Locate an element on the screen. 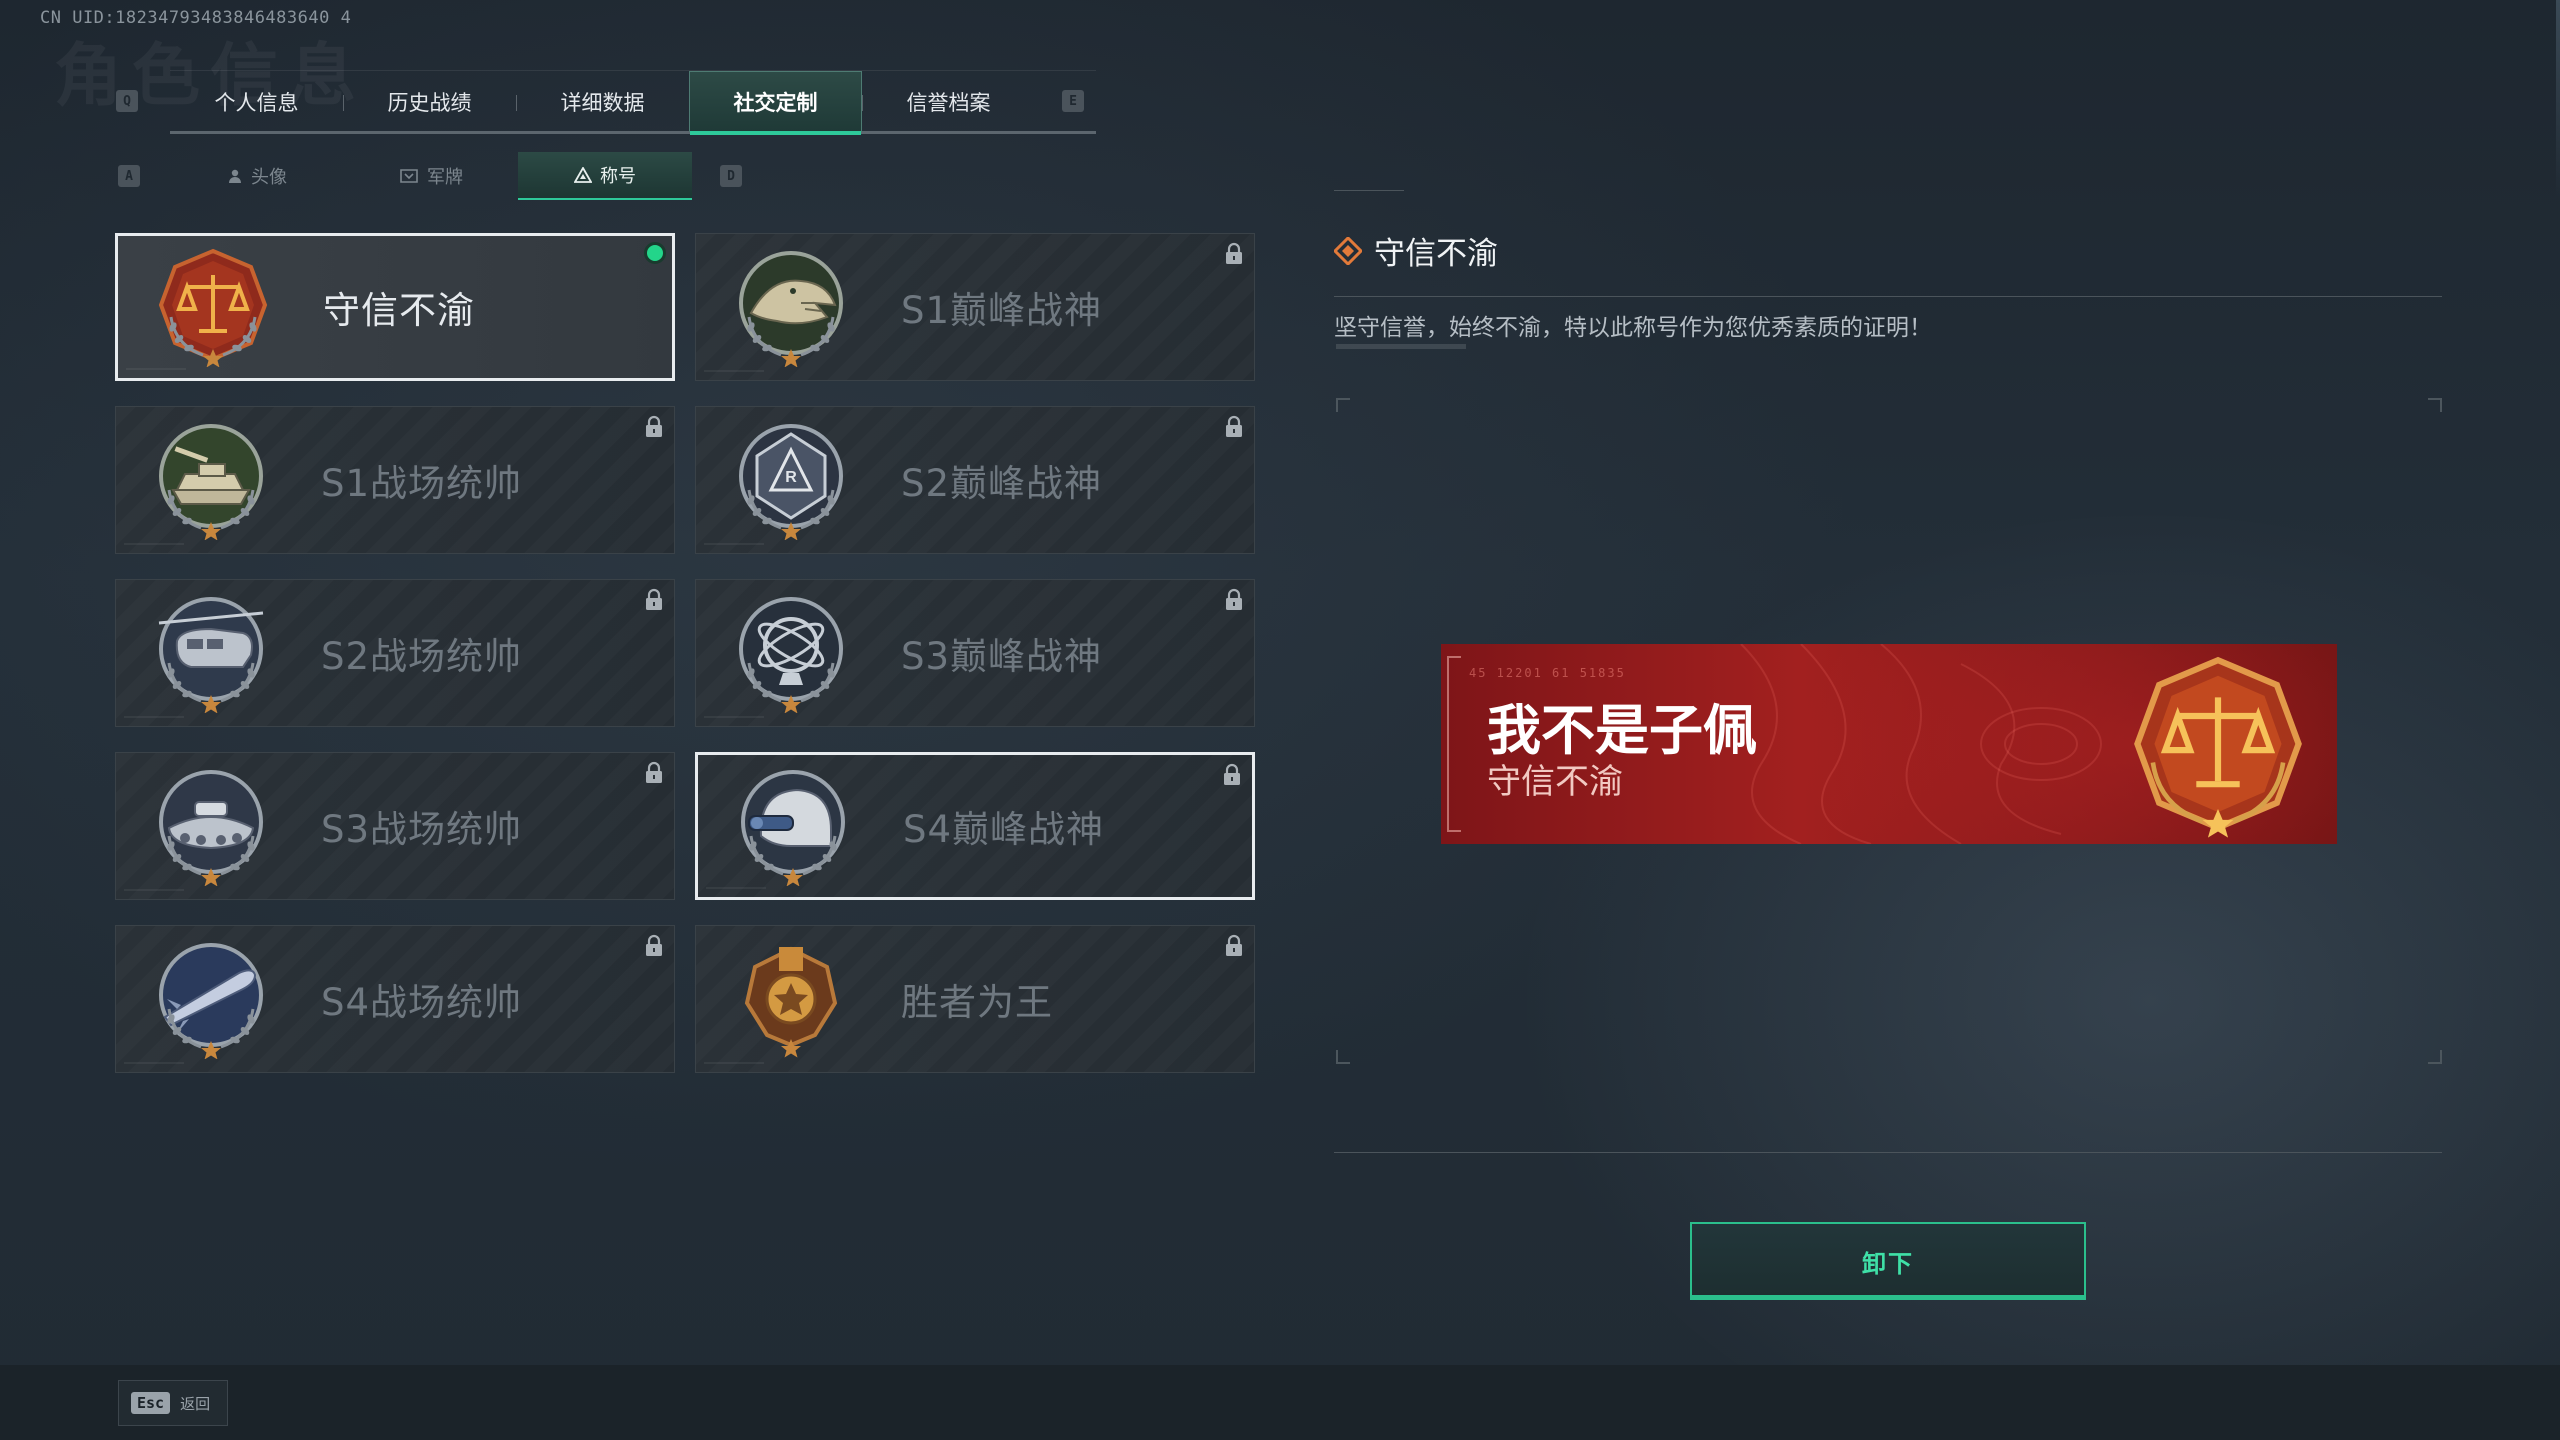 The image size is (2560, 1440). subtab-dogtag: 军牌 is located at coordinates (431, 176).